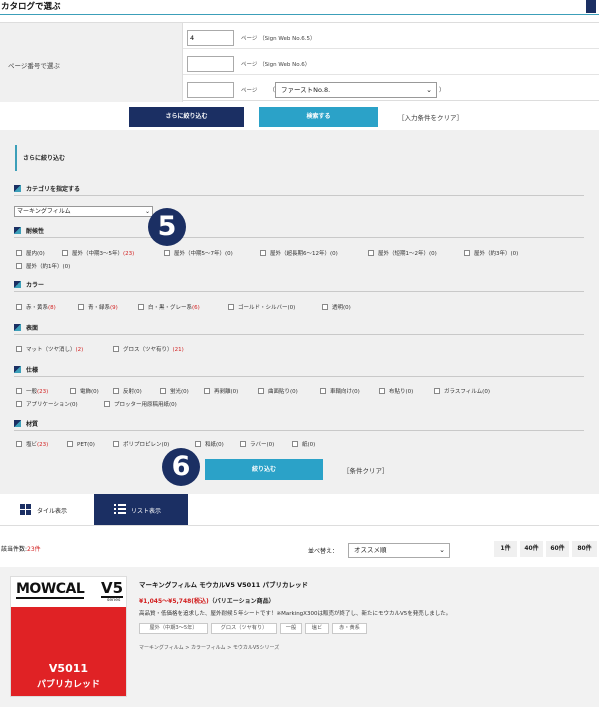 The height and width of the screenshot is (707, 599). I want to click on durability-checkbox: 屋内(0), so click(30, 254).